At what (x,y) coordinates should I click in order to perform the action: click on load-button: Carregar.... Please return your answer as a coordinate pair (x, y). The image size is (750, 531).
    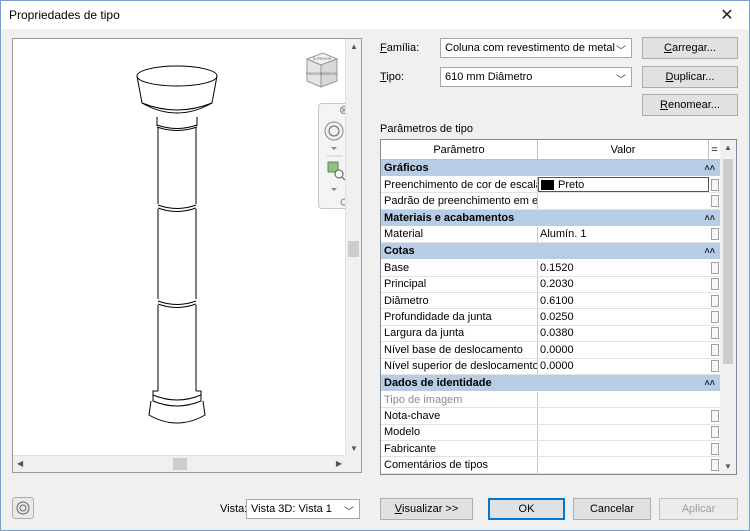
    Looking at the image, I should click on (690, 48).